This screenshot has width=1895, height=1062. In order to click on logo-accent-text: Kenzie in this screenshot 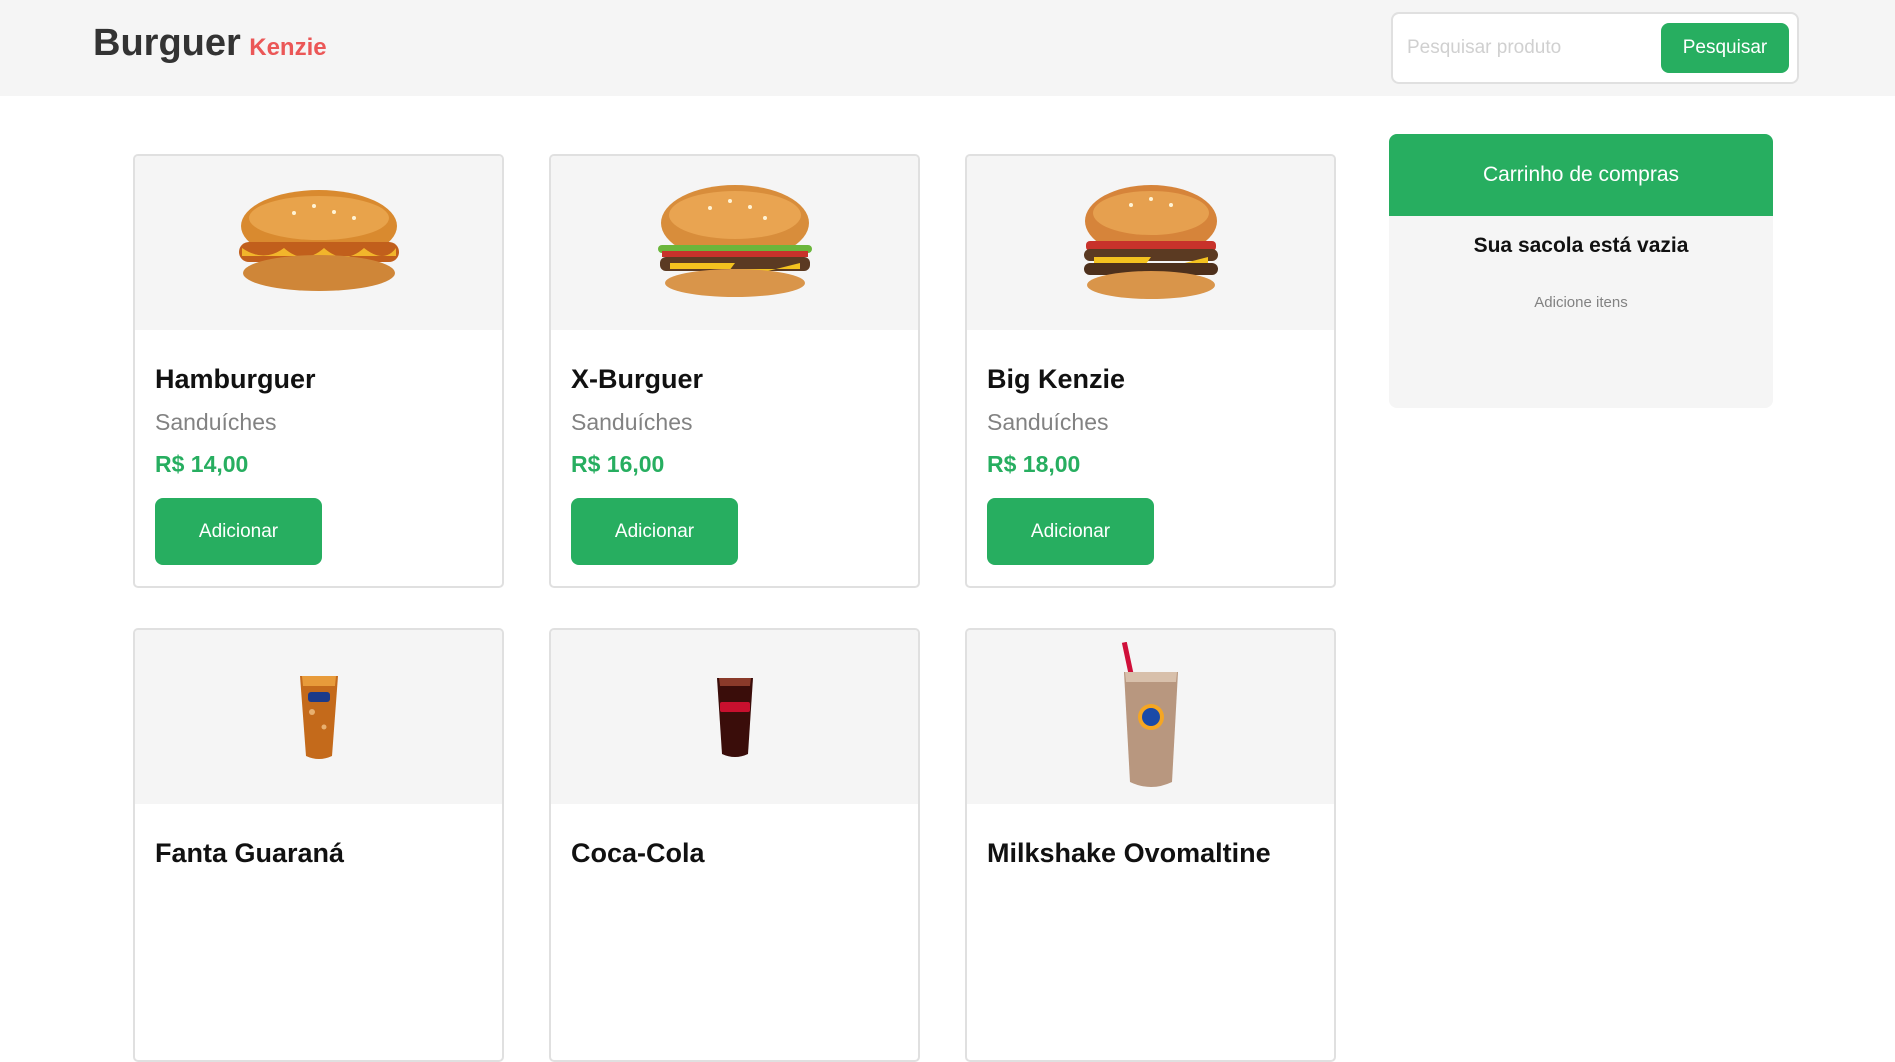, I will do `click(288, 47)`.